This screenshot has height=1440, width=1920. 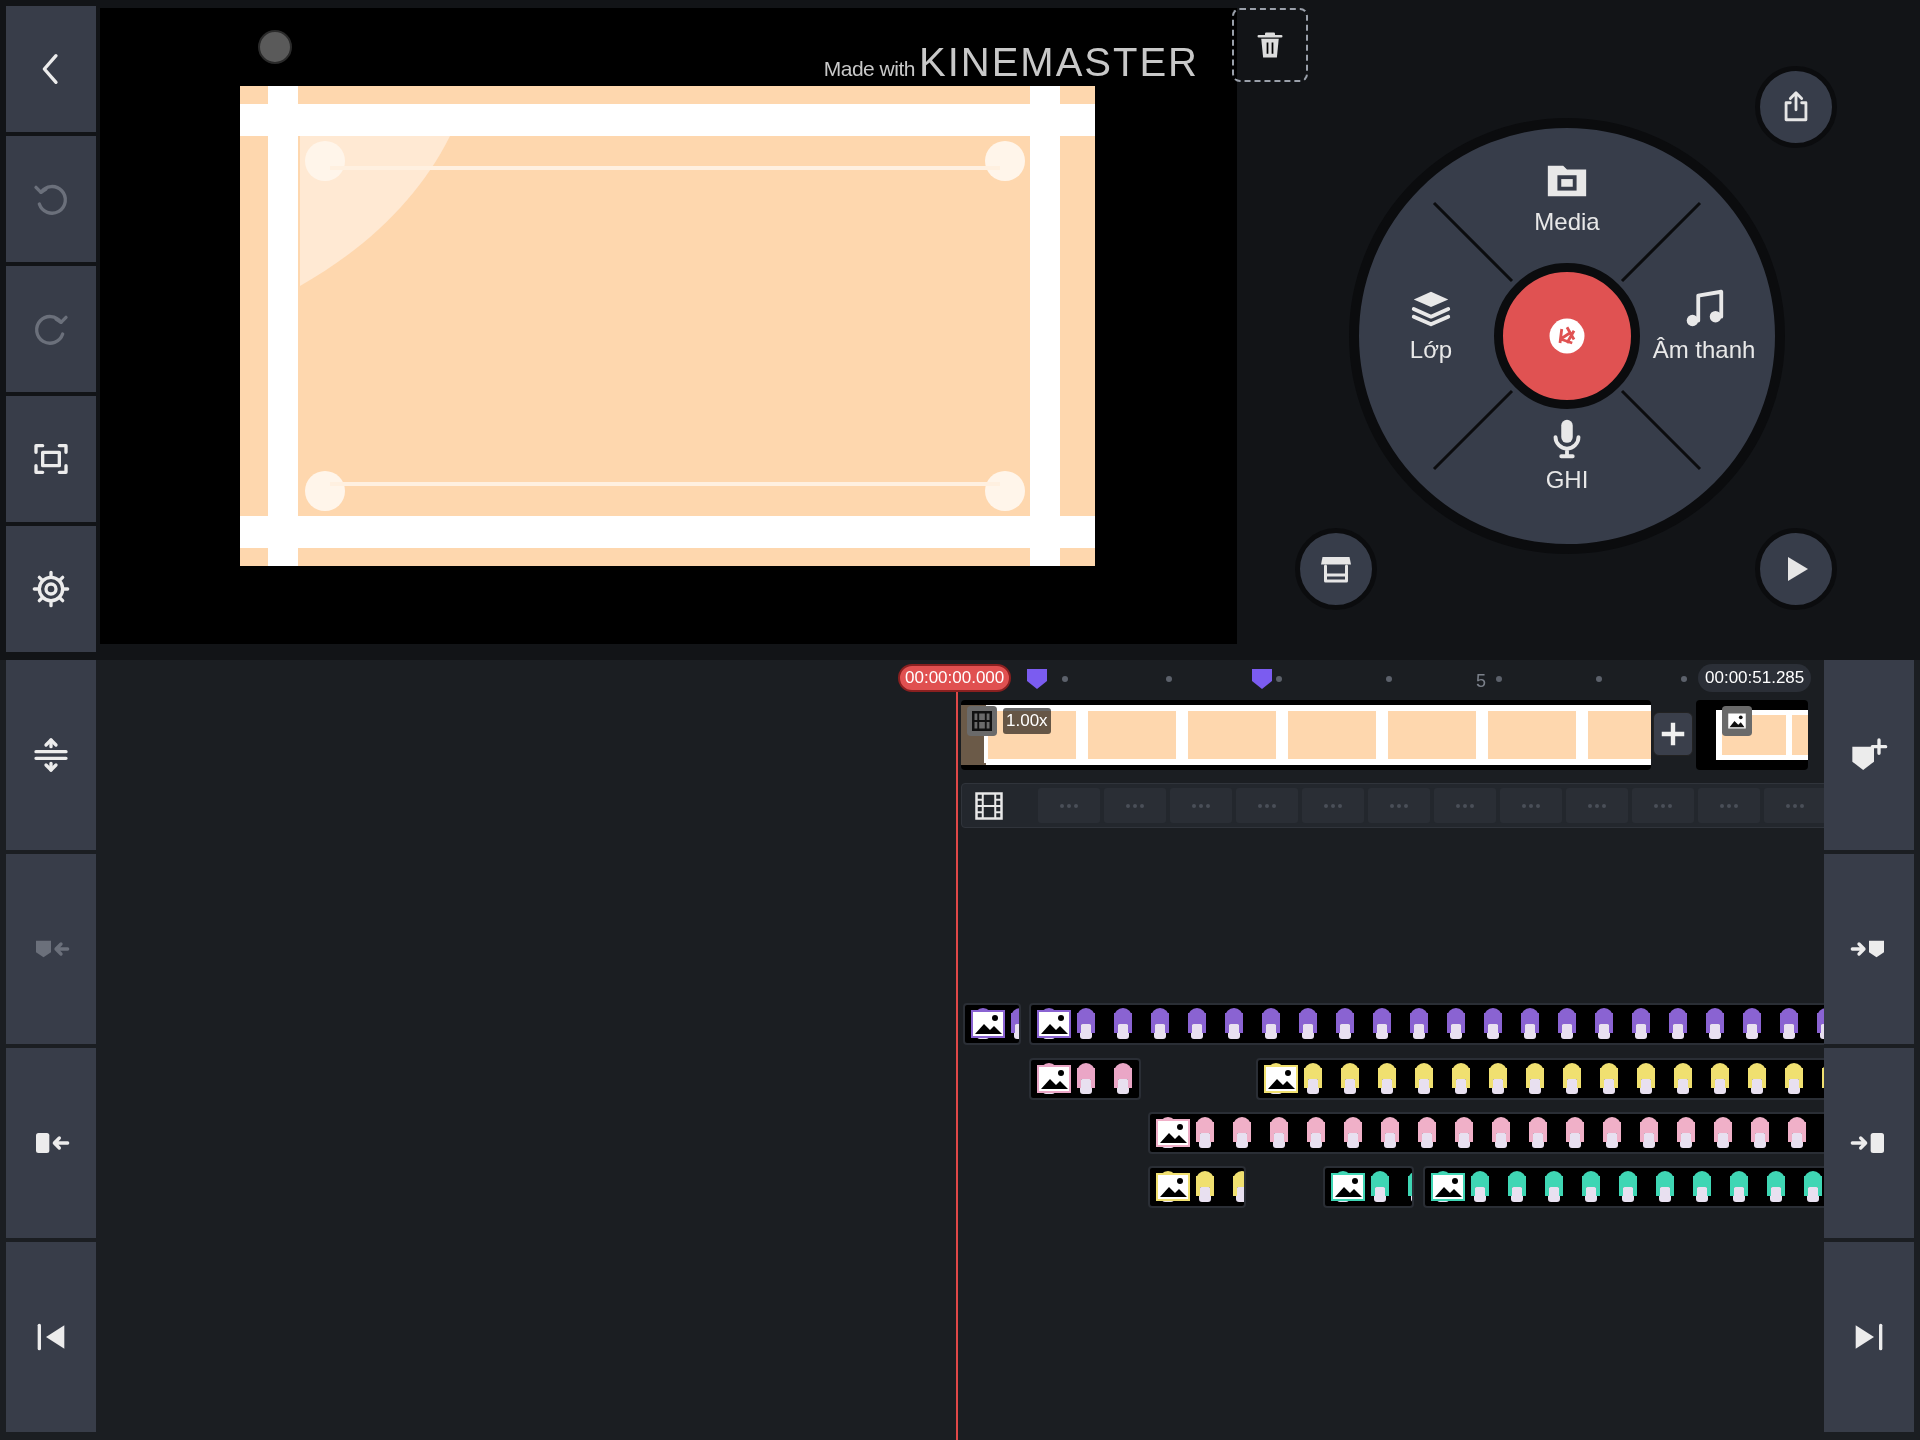 I want to click on expand-icon, so click(x=51, y=755).